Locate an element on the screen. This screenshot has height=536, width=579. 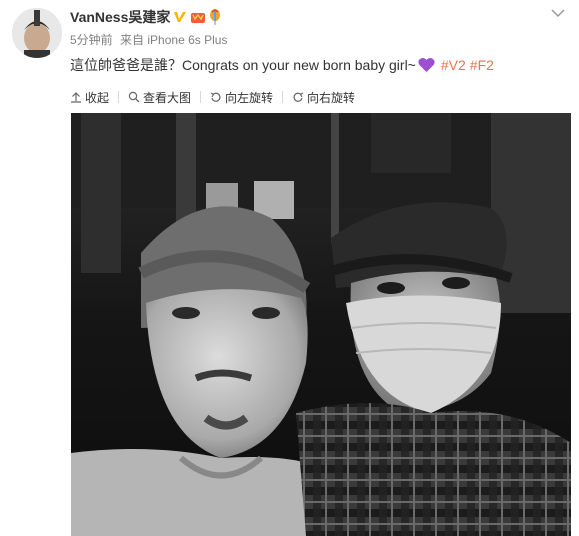
view-large-button: 查看大图 is located at coordinates (159, 97).